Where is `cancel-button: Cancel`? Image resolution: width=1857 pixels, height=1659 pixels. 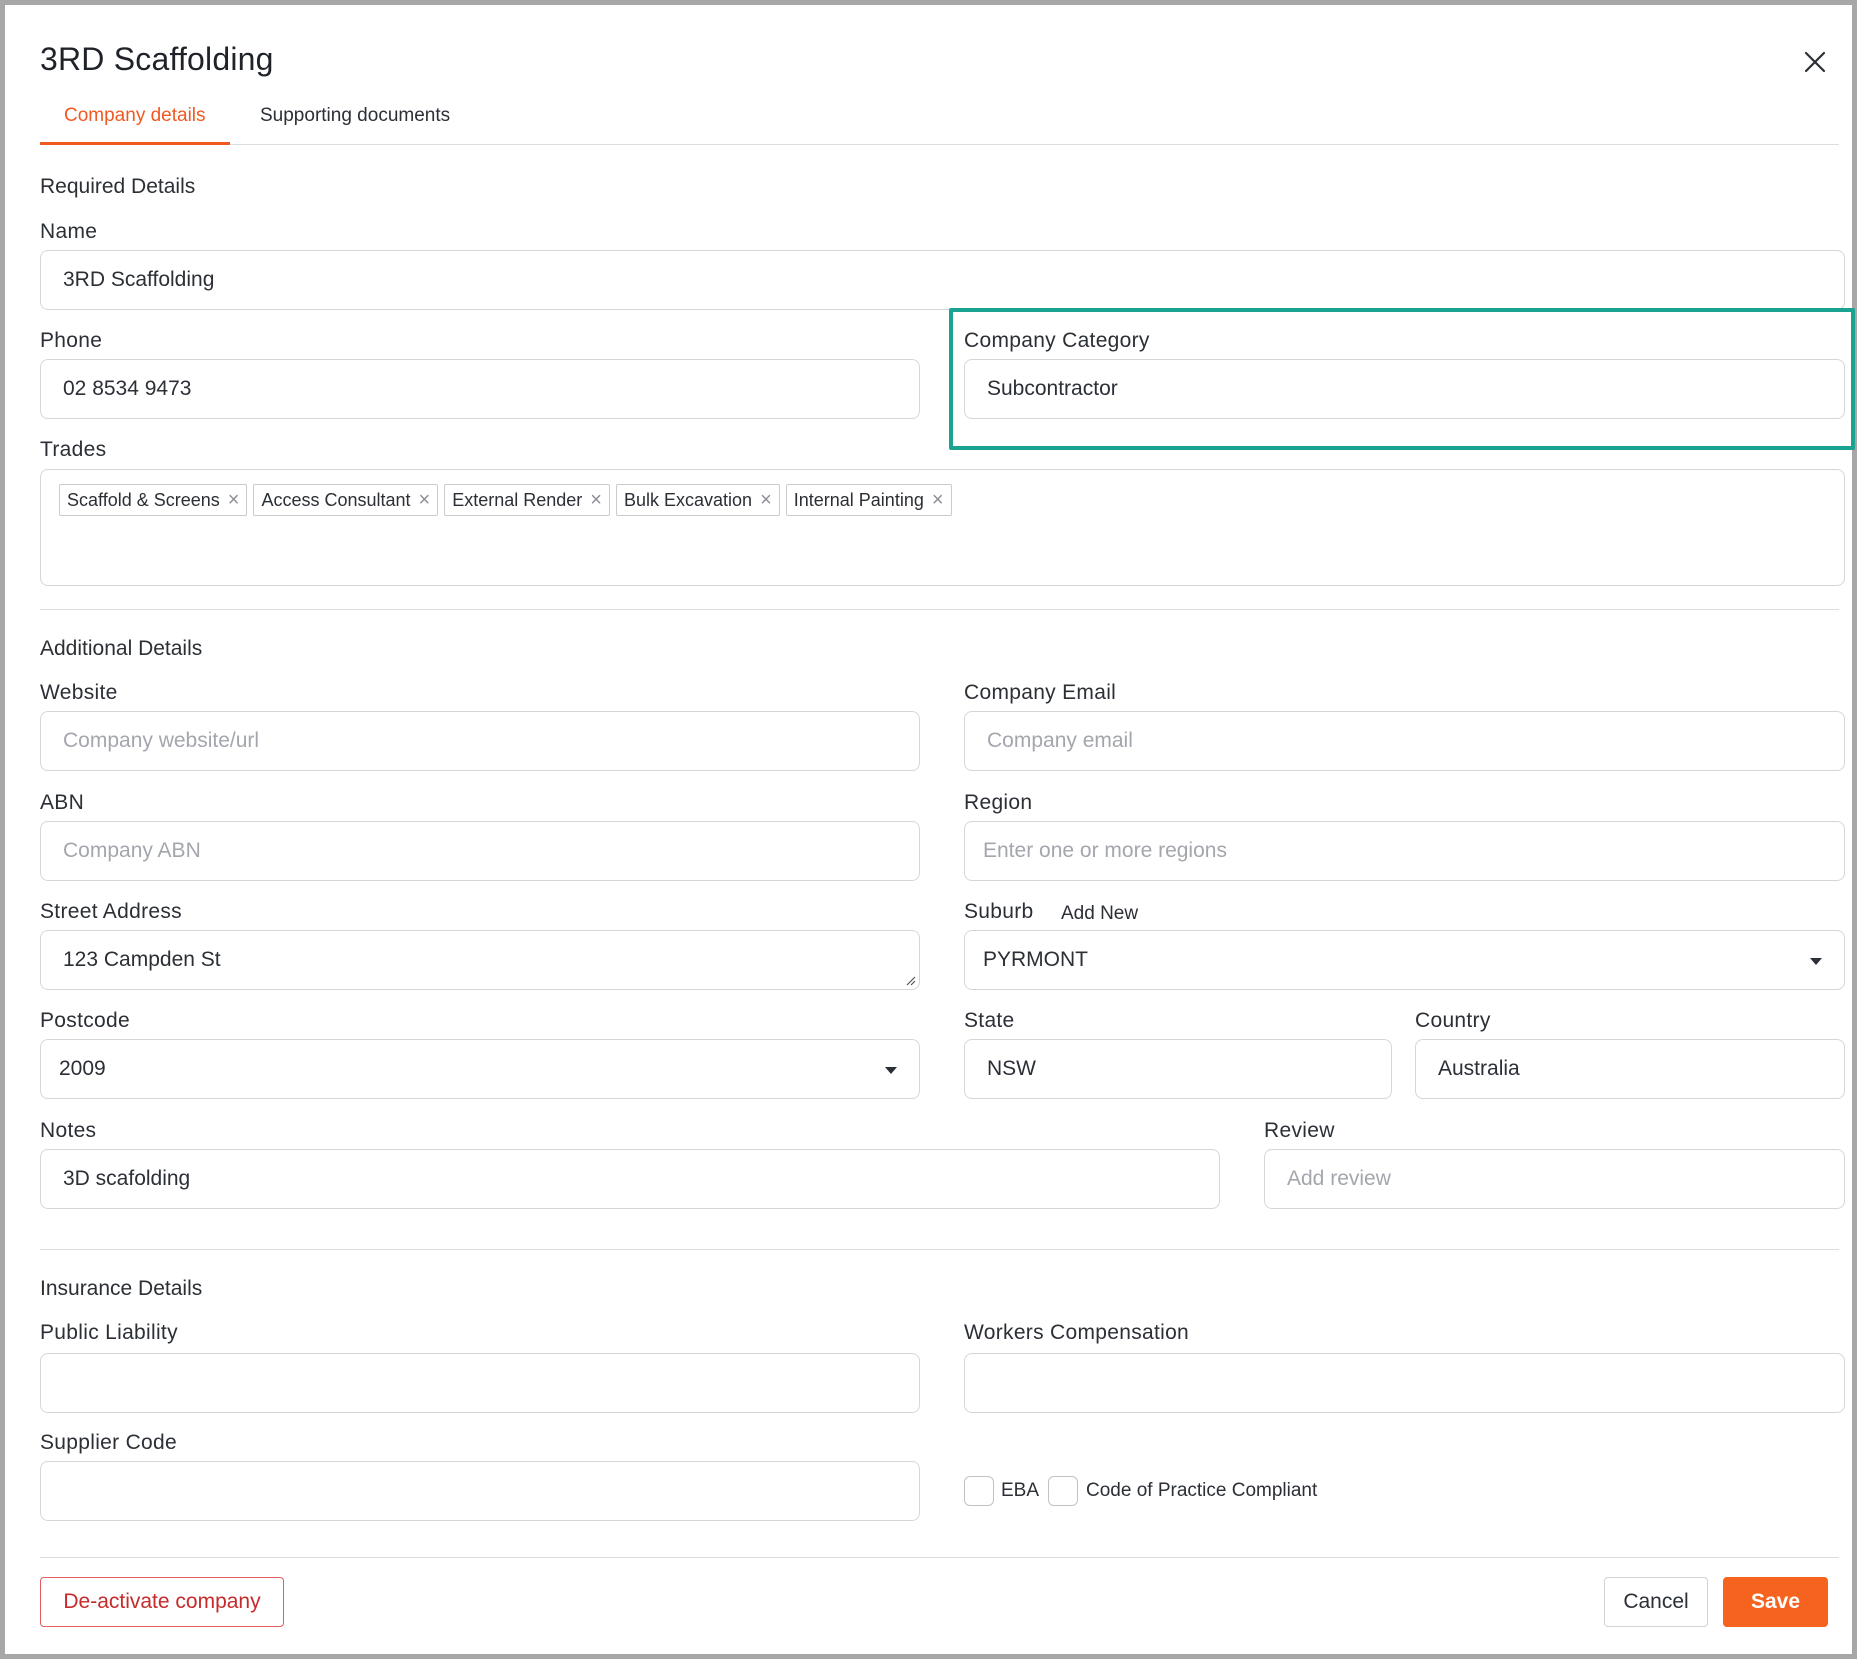
cancel-button: Cancel is located at coordinates (1656, 1602).